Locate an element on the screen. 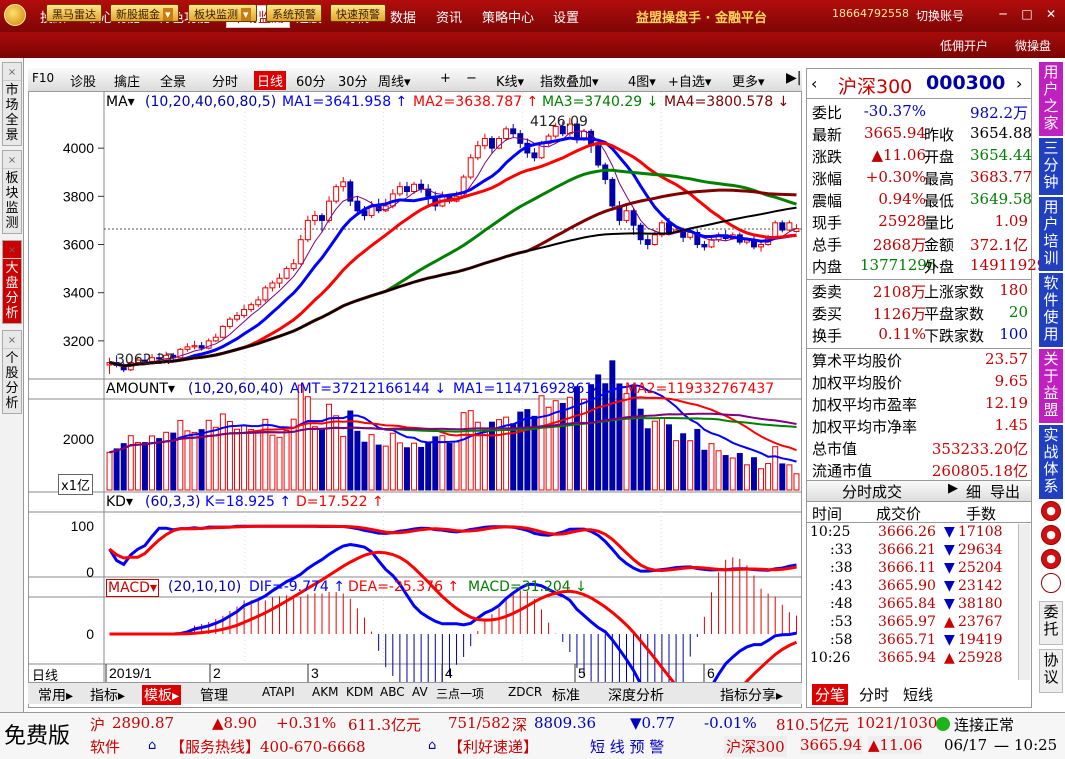 The width and height of the screenshot is (1065, 759). quote-bottom-tab-2: 短线 is located at coordinates (918, 694).